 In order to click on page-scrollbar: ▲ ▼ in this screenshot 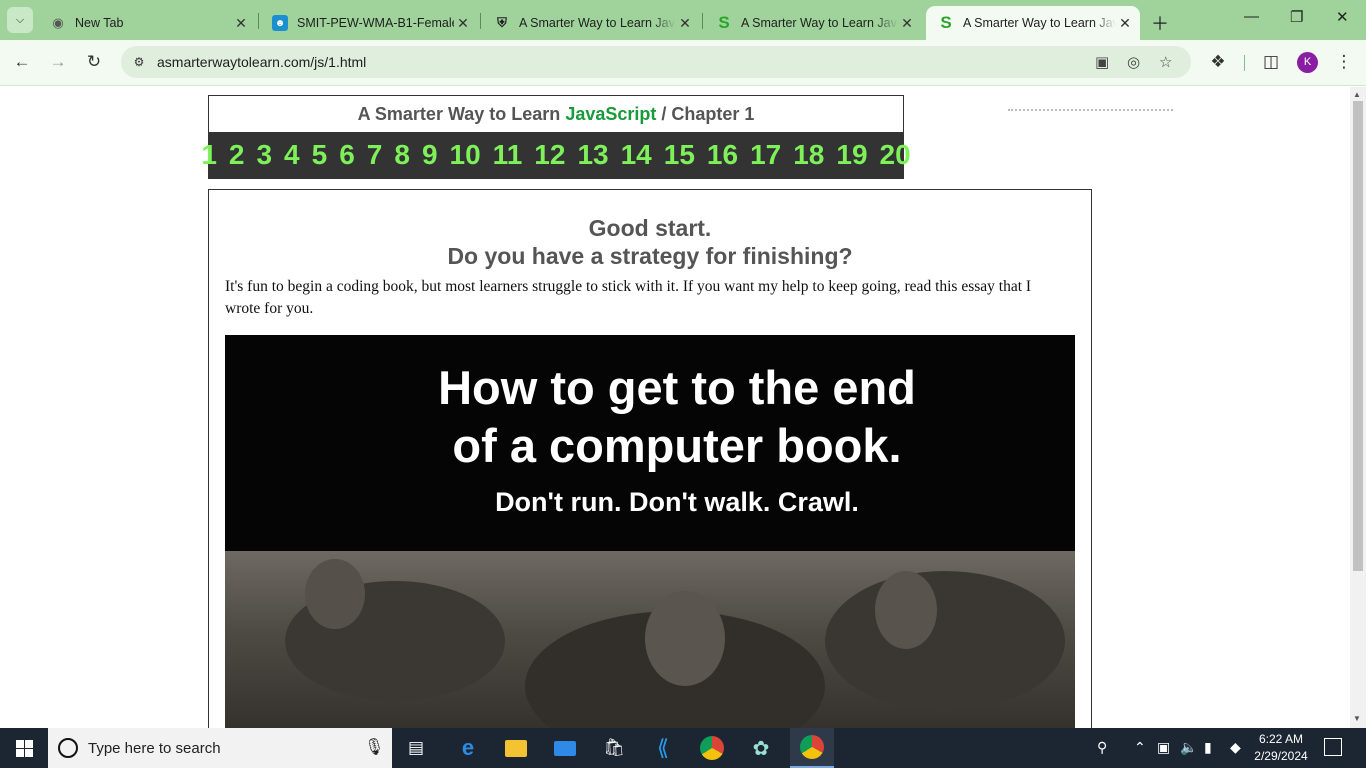, I will do `click(1358, 407)`.